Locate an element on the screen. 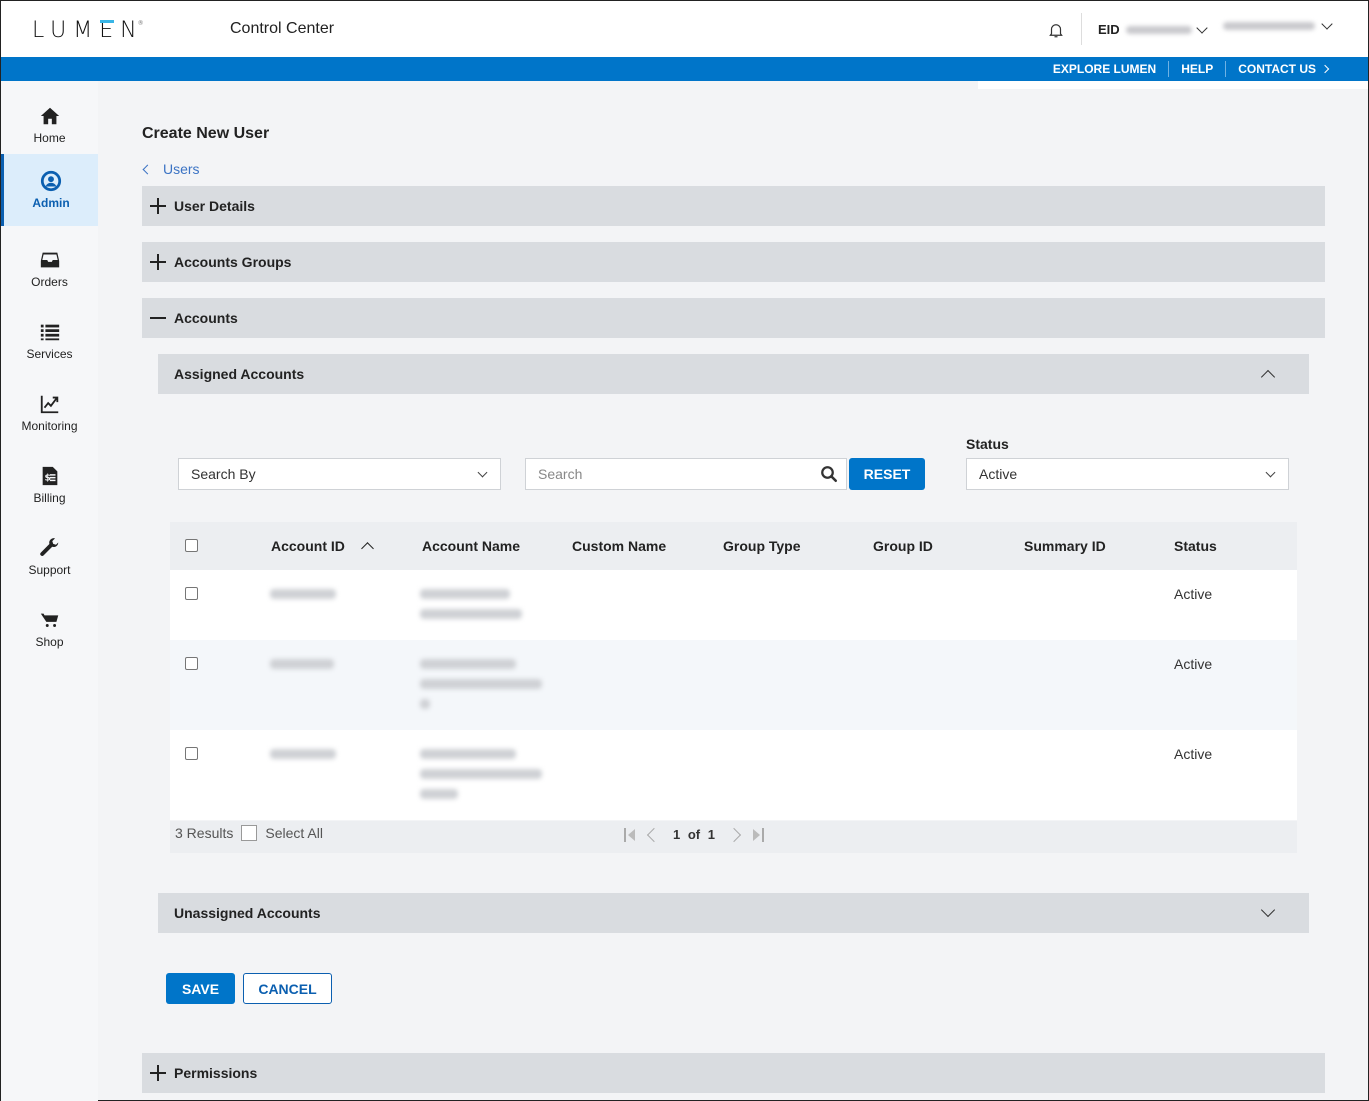 The width and height of the screenshot is (1369, 1101). page-indicator: 1 of 1 is located at coordinates (694, 834).